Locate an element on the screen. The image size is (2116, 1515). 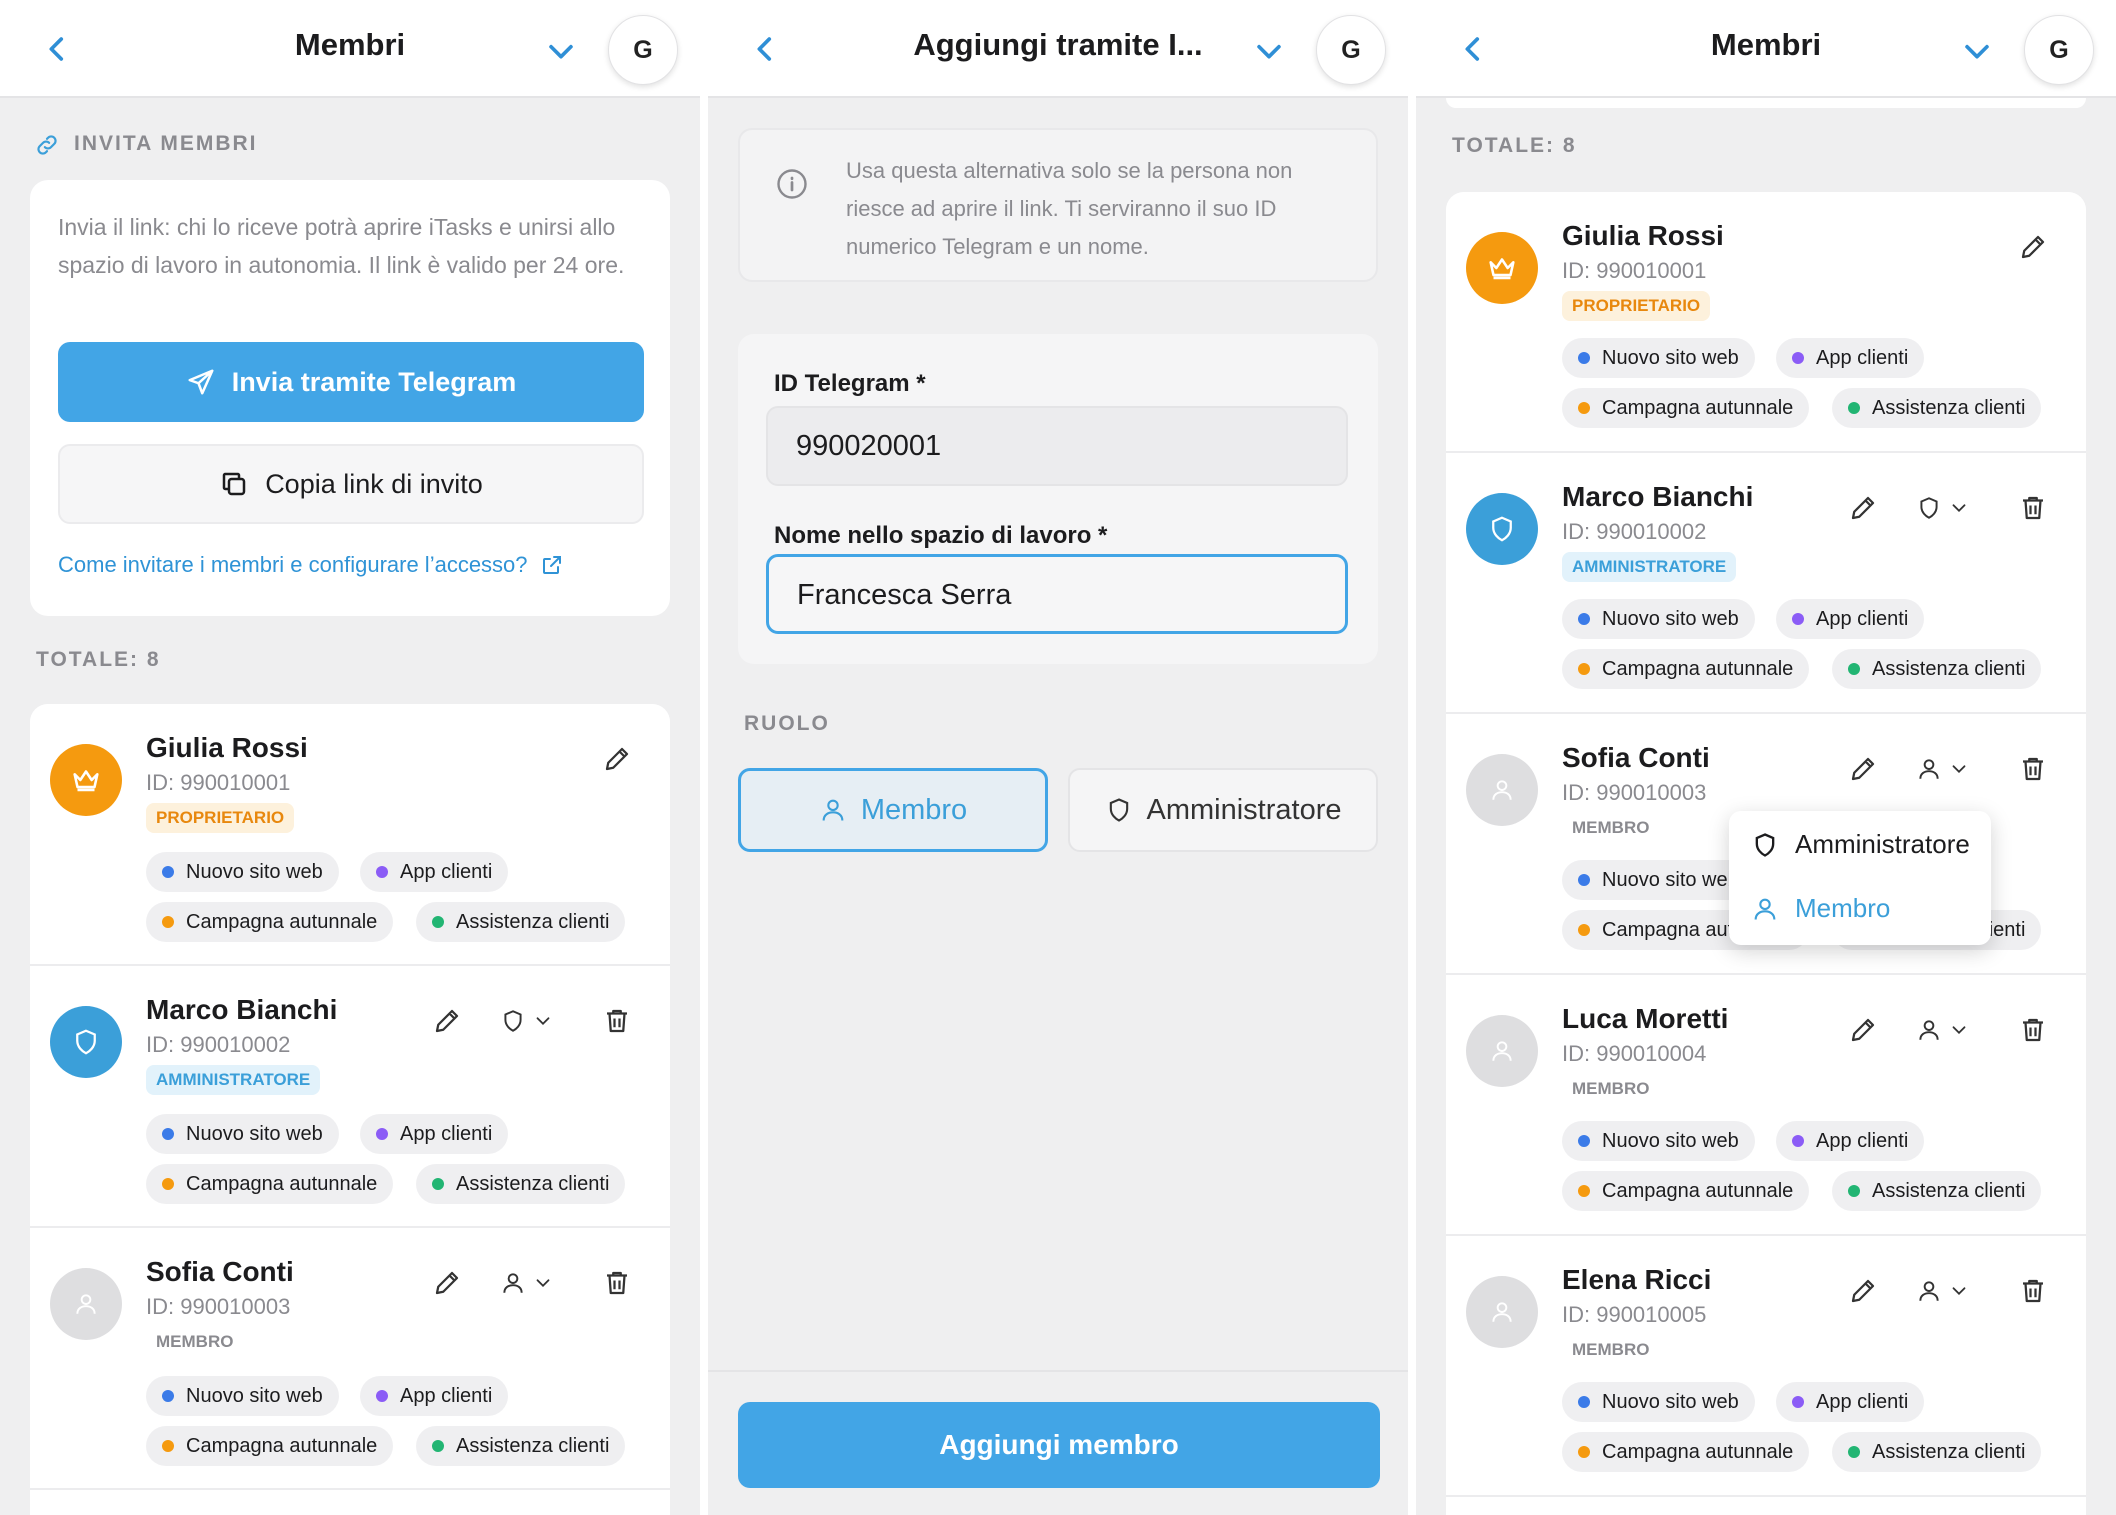
send-telegram-label: Invia tramite Telegram is located at coordinates (374, 381).